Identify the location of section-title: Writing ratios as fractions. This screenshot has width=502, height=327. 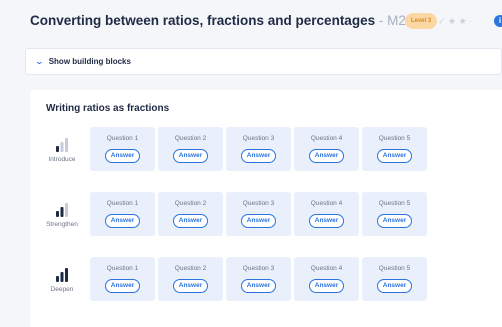
(108, 108).